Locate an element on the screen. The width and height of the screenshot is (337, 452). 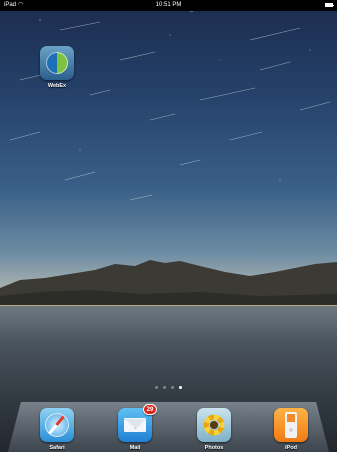
dock-app-ipod: iPod is located at coordinates (291, 429).